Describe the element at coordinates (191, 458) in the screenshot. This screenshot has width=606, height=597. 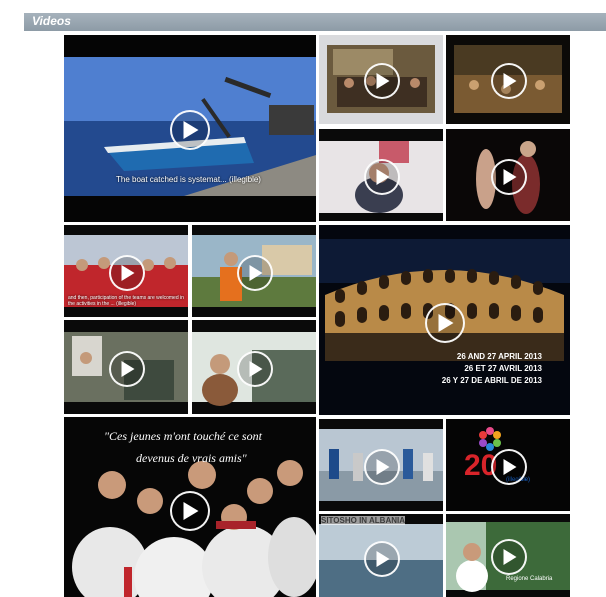
I see `quote-line-2: devenus de vrais amis"` at that location.